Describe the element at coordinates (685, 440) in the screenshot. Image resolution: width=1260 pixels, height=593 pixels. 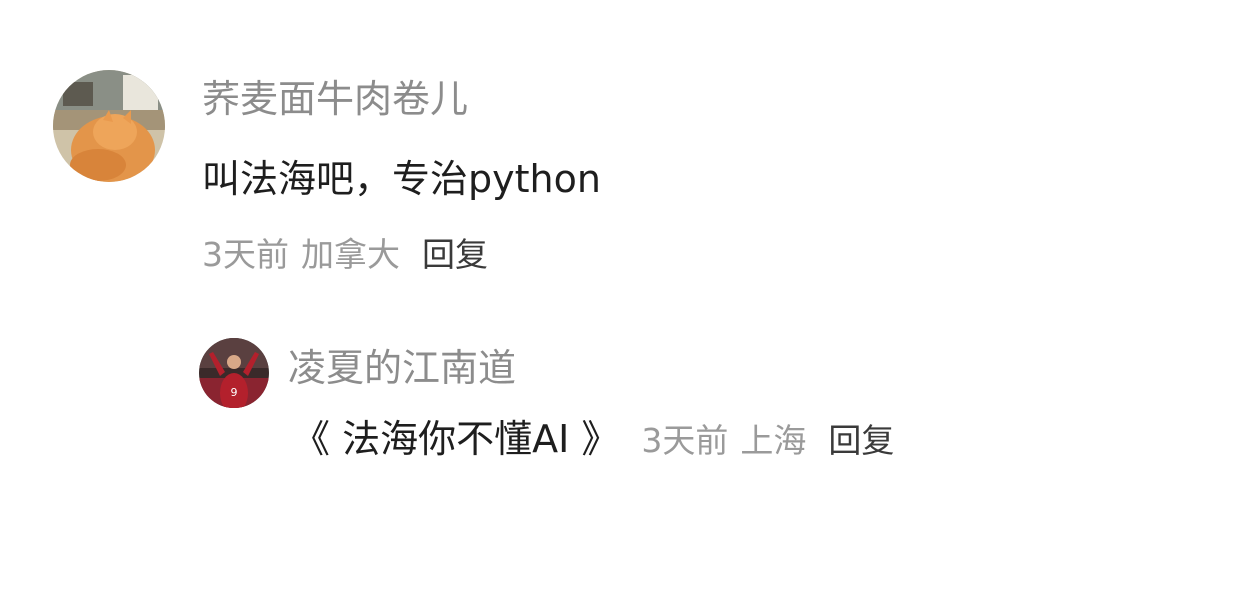
I see `reply-time: 3天前` at that location.